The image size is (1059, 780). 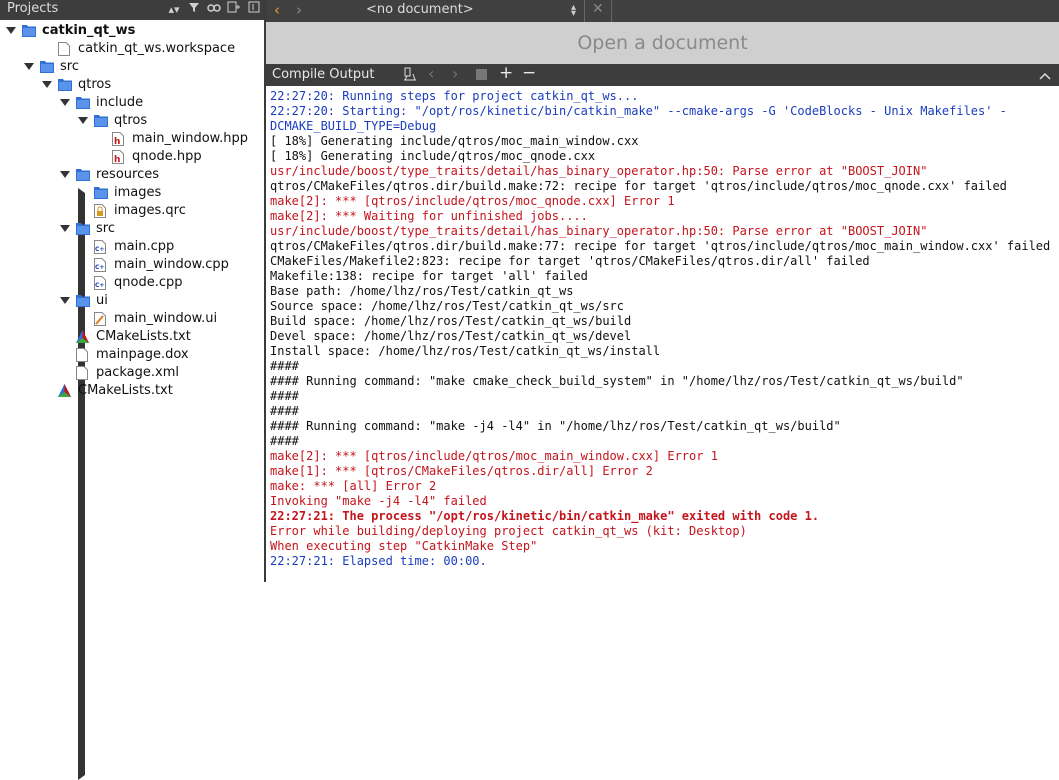 What do you see at coordinates (378, 501) in the screenshot?
I see `output-line: Invoking "make -j4 -l4" failed` at bounding box center [378, 501].